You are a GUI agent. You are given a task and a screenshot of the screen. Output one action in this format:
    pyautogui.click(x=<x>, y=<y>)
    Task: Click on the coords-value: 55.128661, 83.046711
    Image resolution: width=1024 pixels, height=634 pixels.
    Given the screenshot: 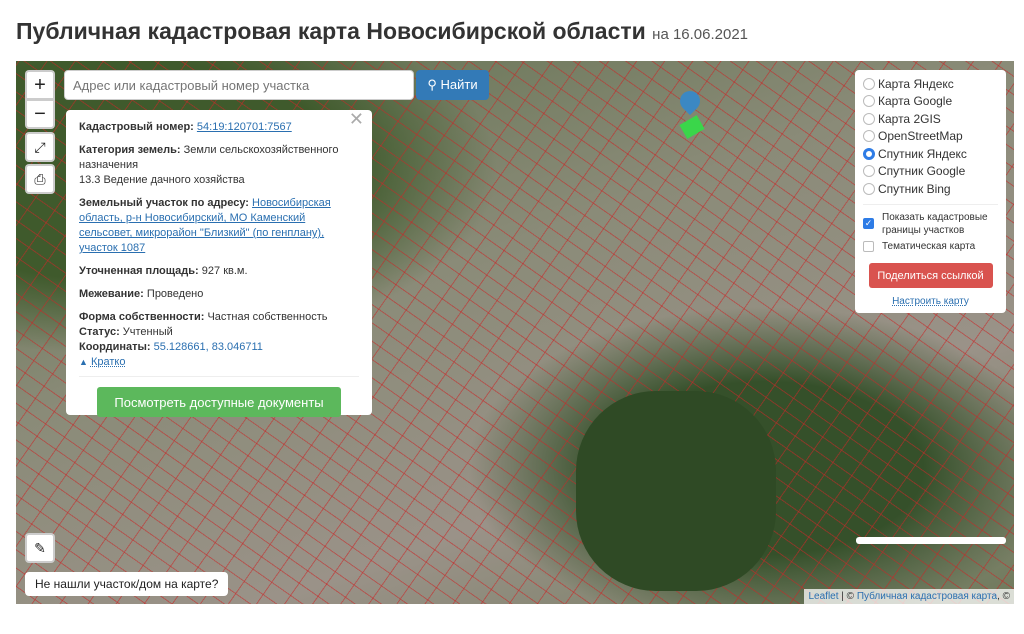 What is the action you would take?
    pyautogui.click(x=208, y=347)
    